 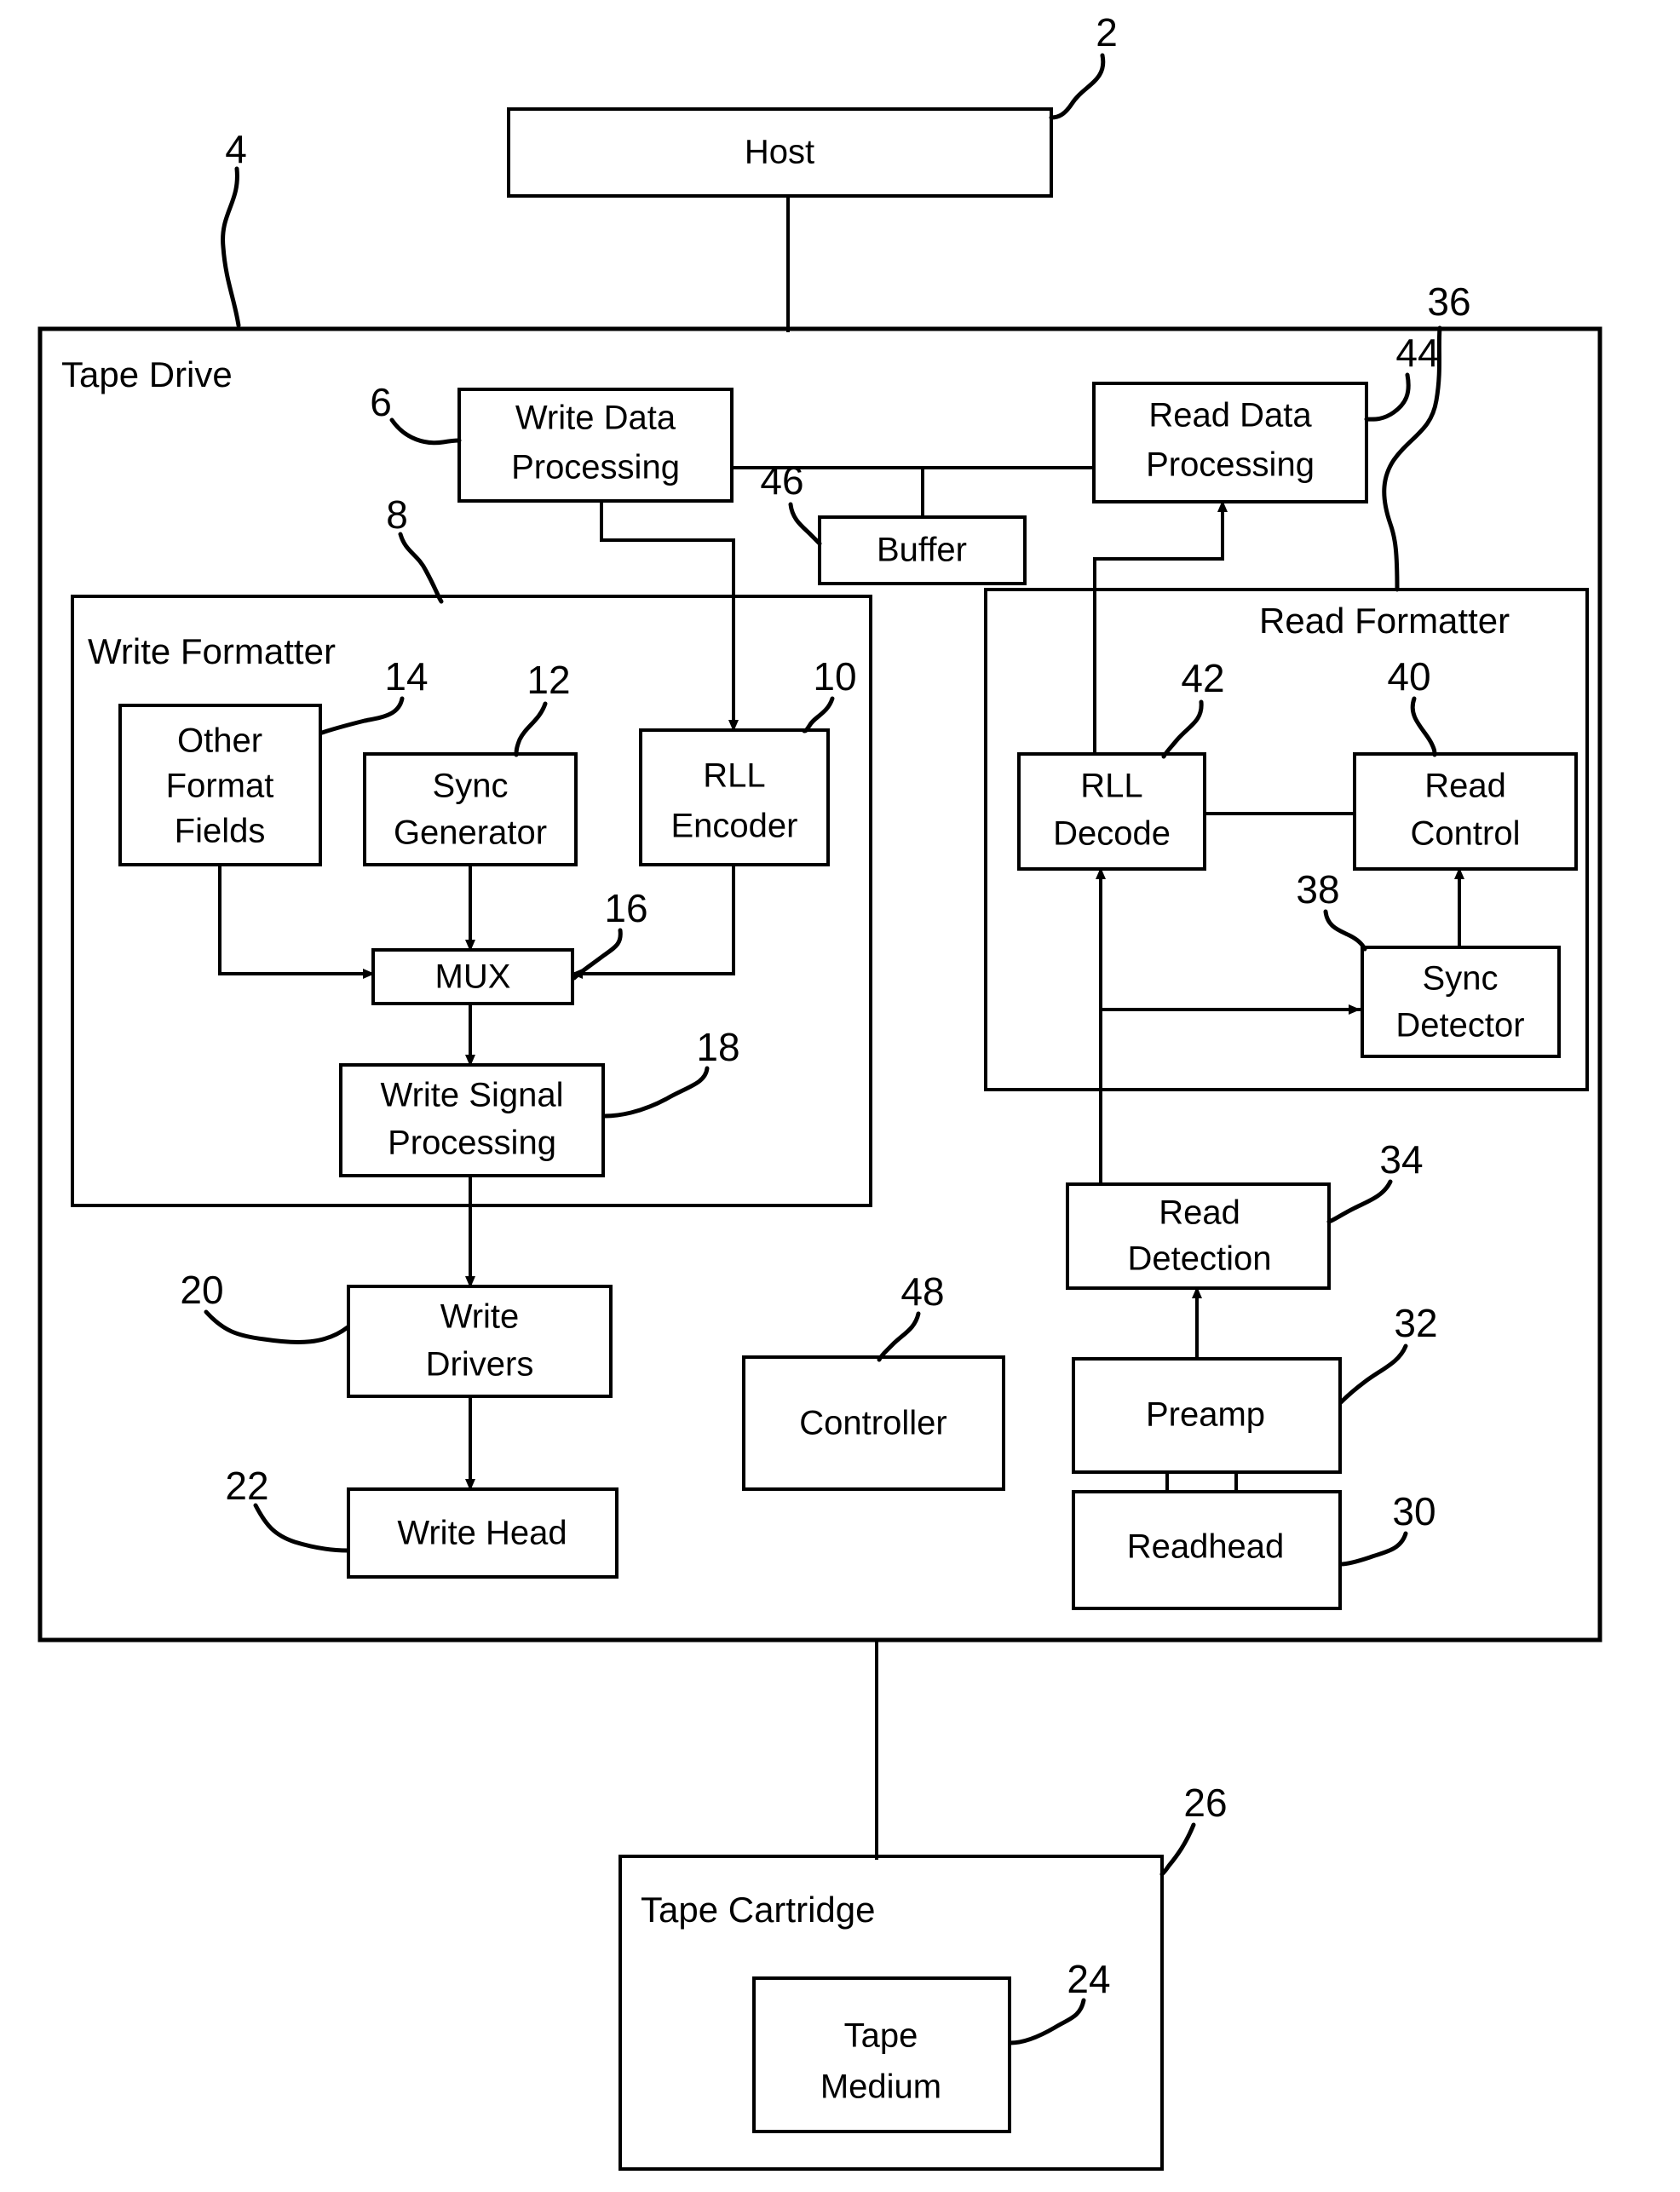 What do you see at coordinates (381, 402) in the screenshot?
I see `ref-numeral-6: 6` at bounding box center [381, 402].